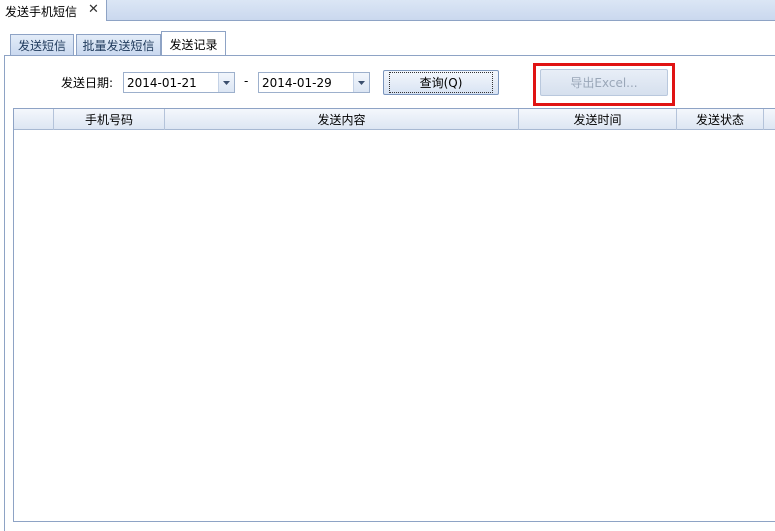  I want to click on send-date-label: 发送日期:, so click(87, 83).